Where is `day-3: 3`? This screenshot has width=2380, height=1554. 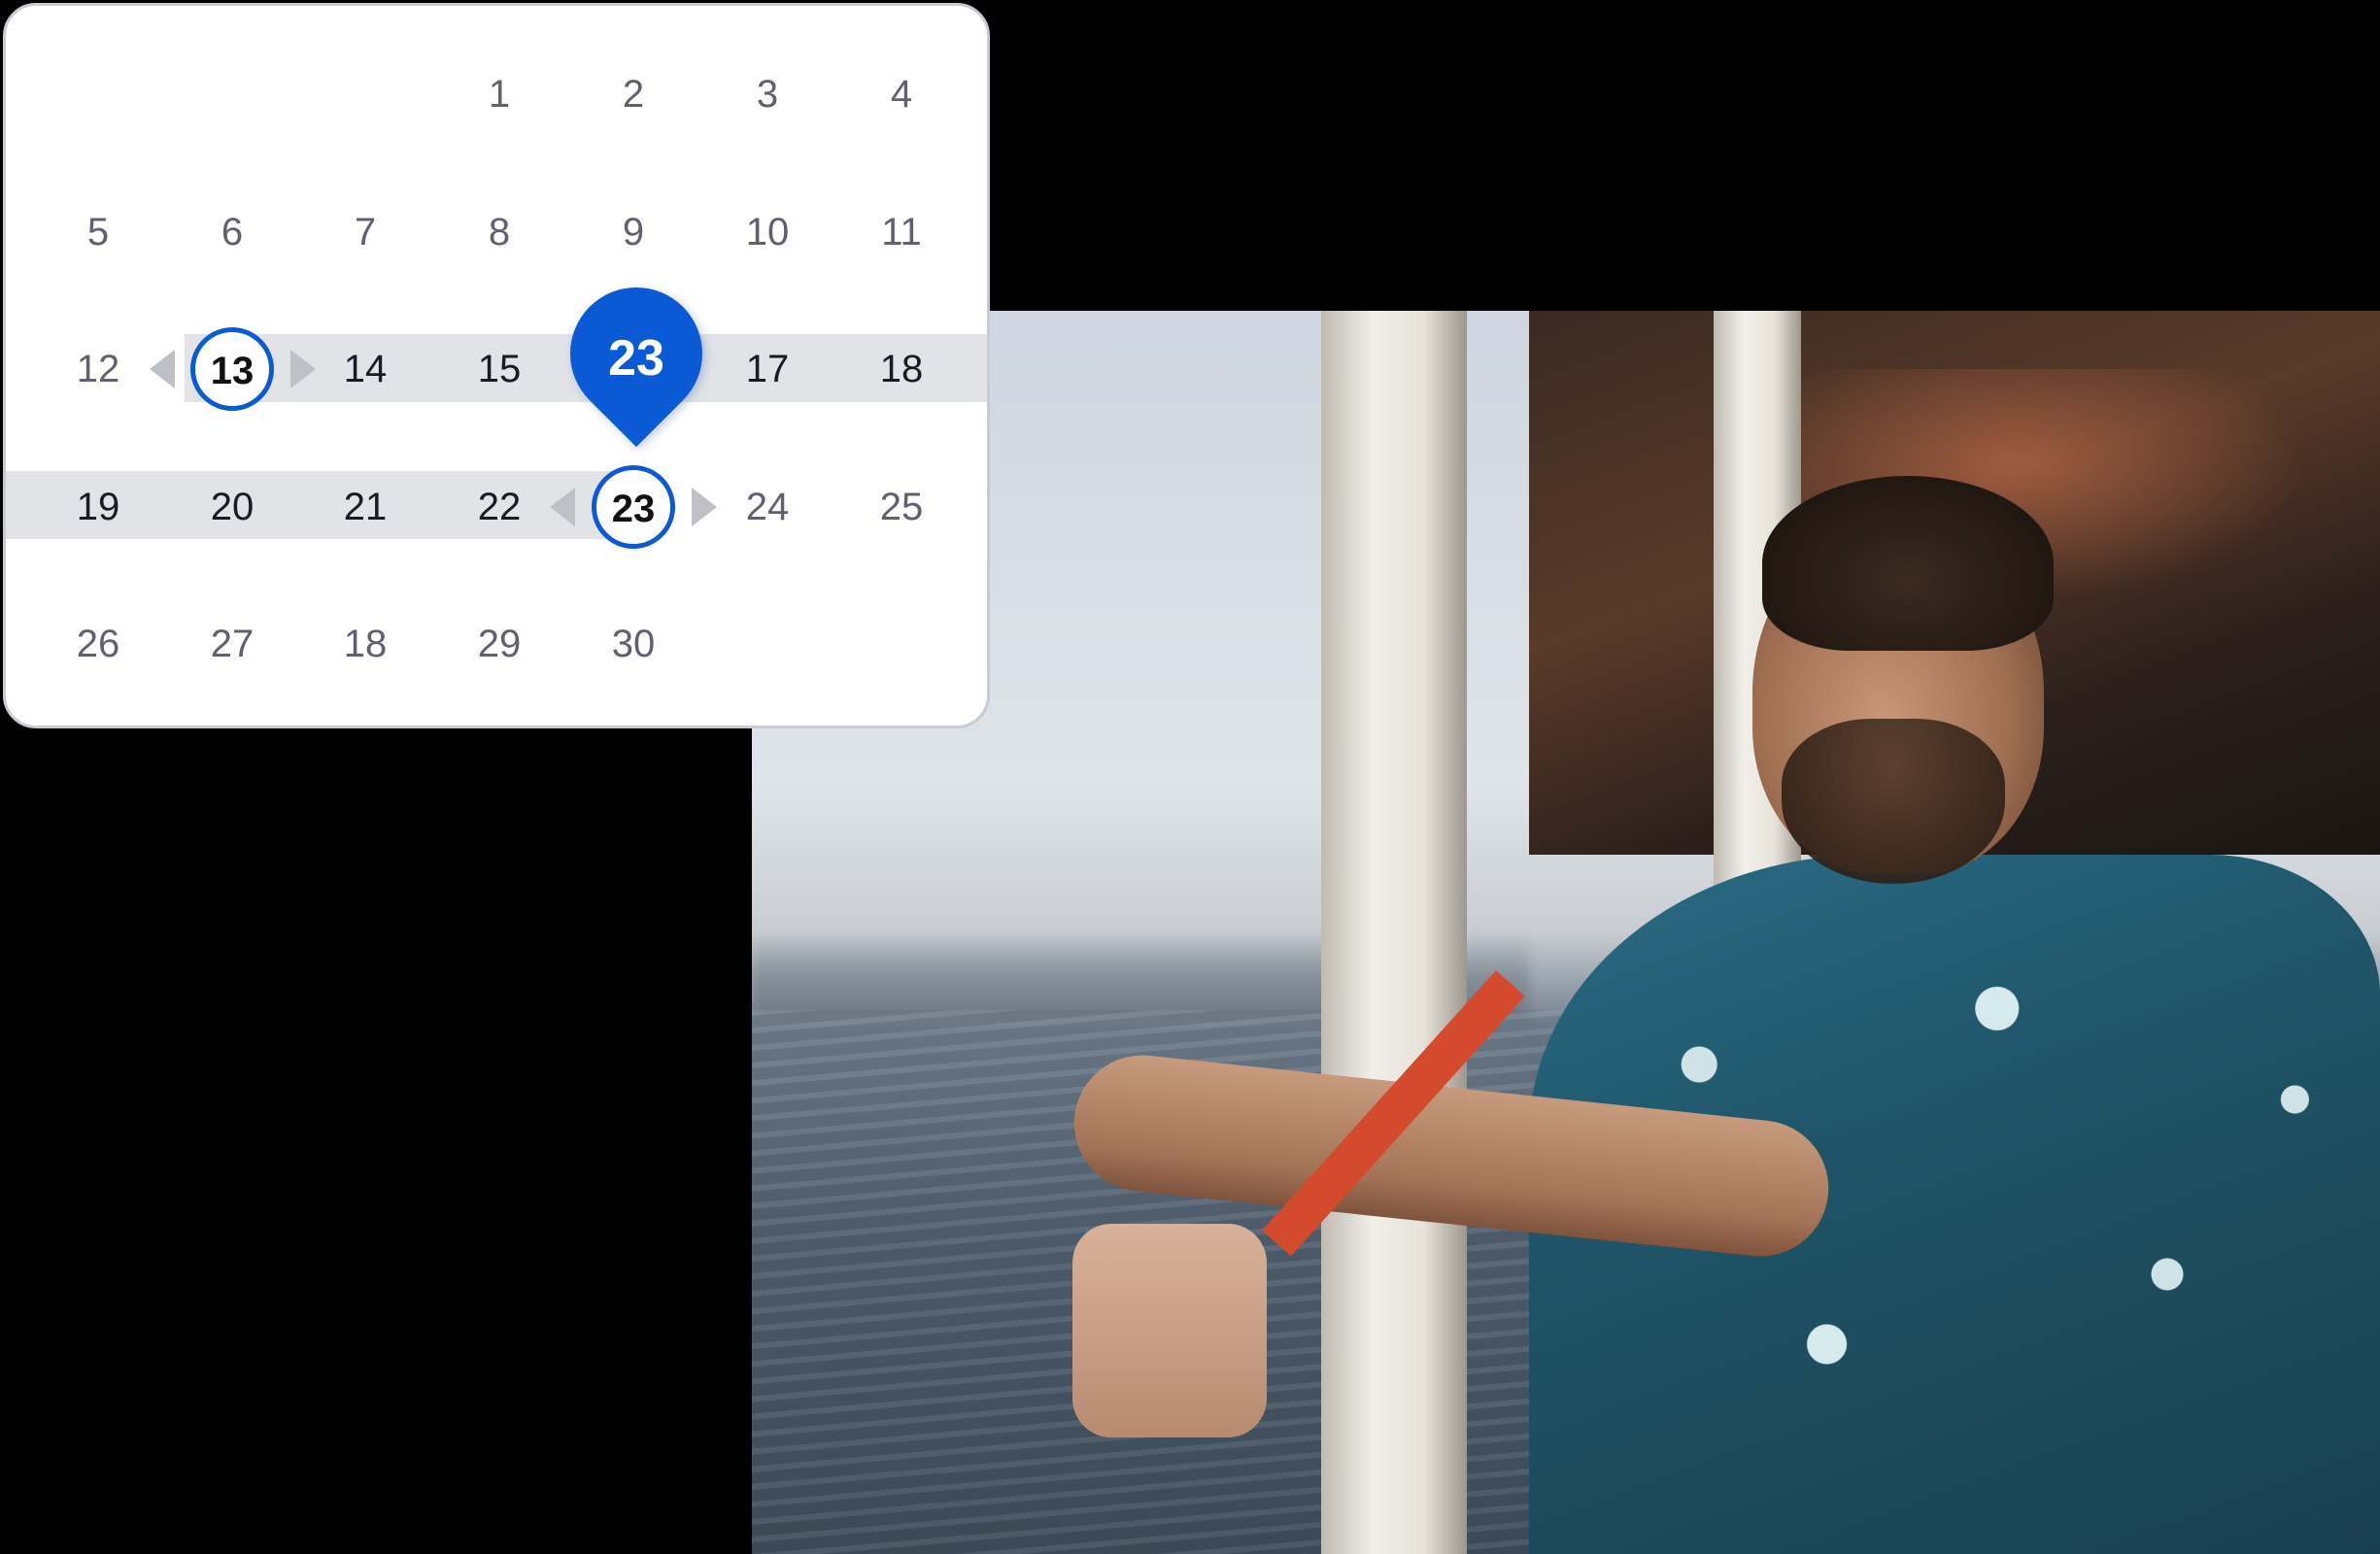
day-3: 3 is located at coordinates (767, 94).